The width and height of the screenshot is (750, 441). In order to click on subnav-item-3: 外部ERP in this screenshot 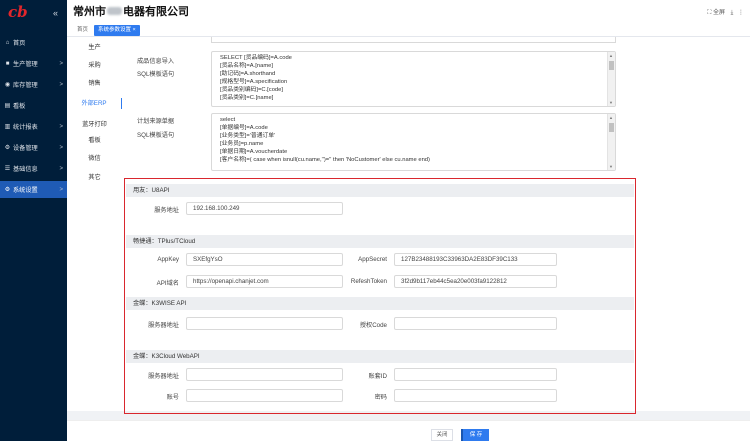, I will do `click(94, 103)`.